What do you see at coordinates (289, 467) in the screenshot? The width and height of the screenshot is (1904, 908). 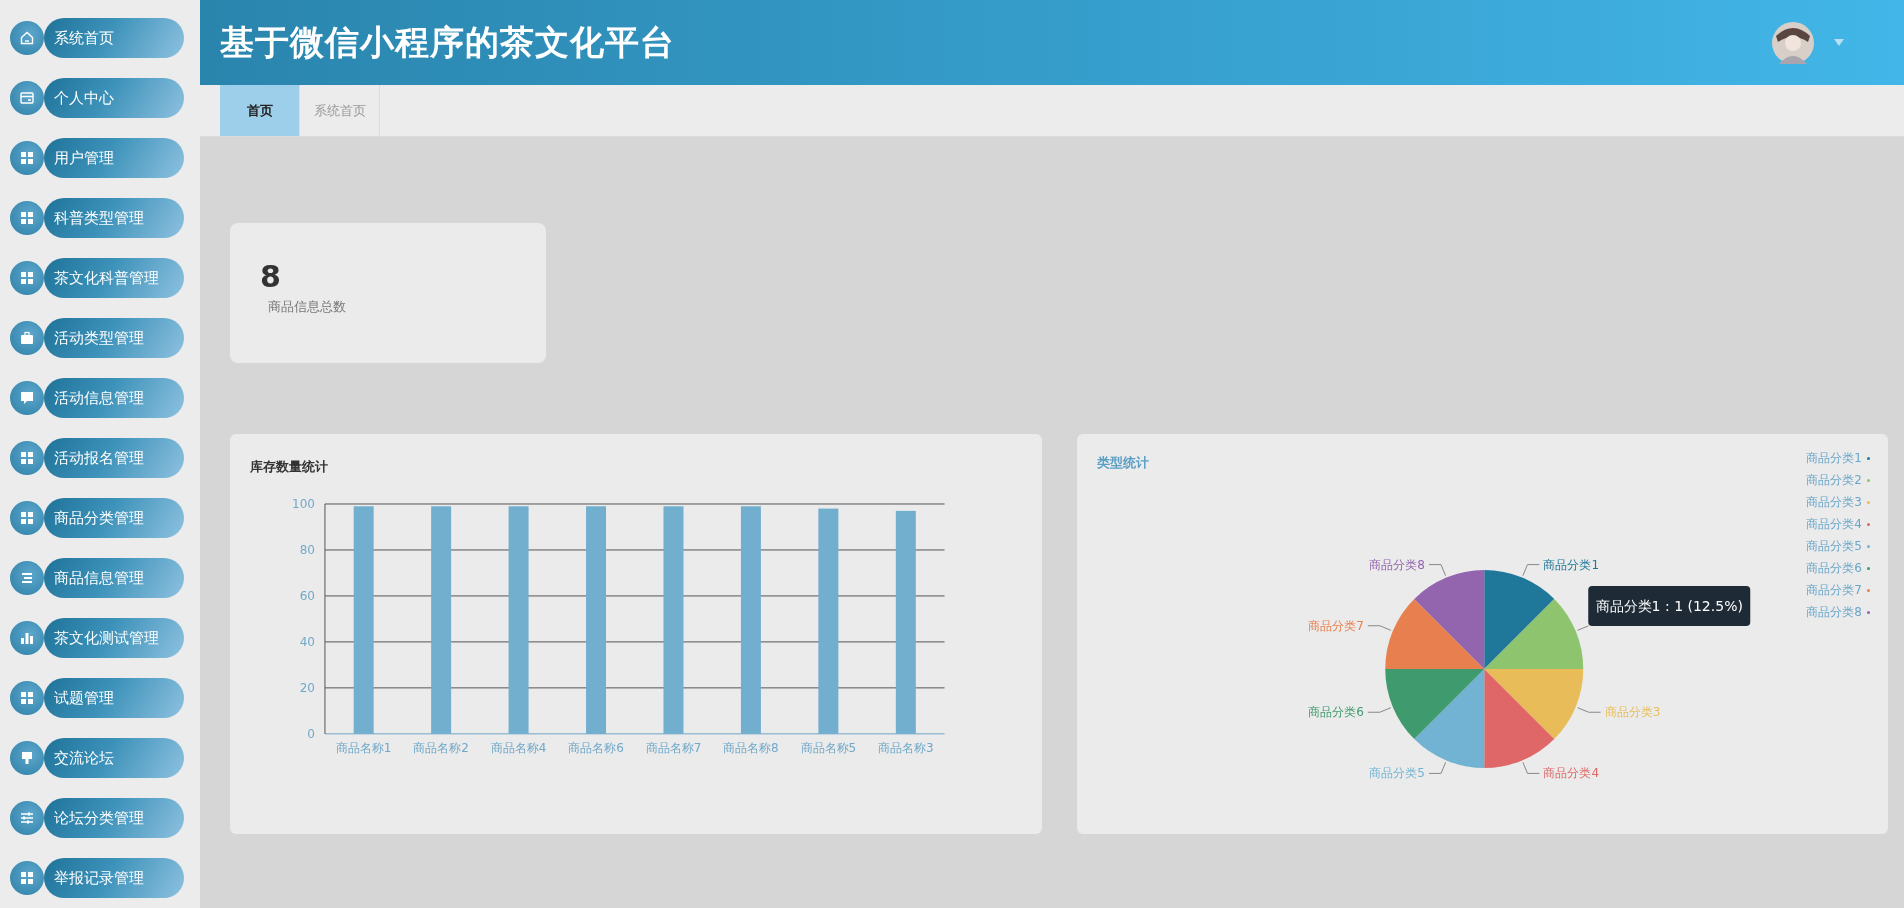 I see `chart-title: 库存数量统计` at bounding box center [289, 467].